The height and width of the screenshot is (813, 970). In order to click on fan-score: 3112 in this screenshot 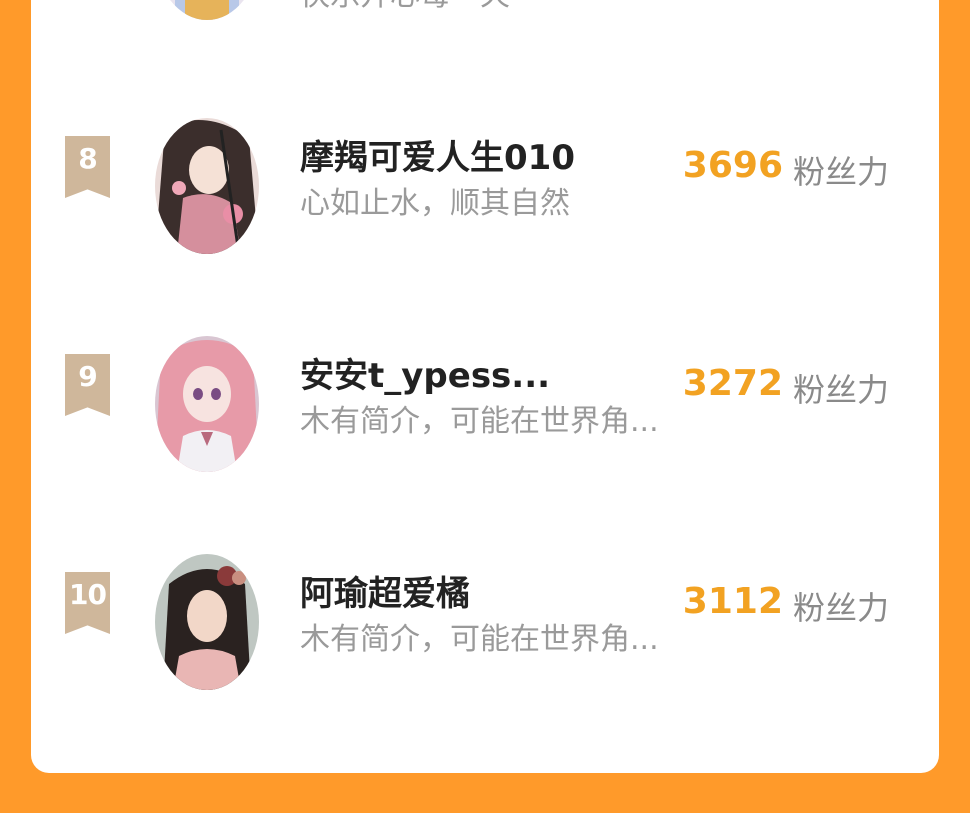, I will do `click(732, 601)`.